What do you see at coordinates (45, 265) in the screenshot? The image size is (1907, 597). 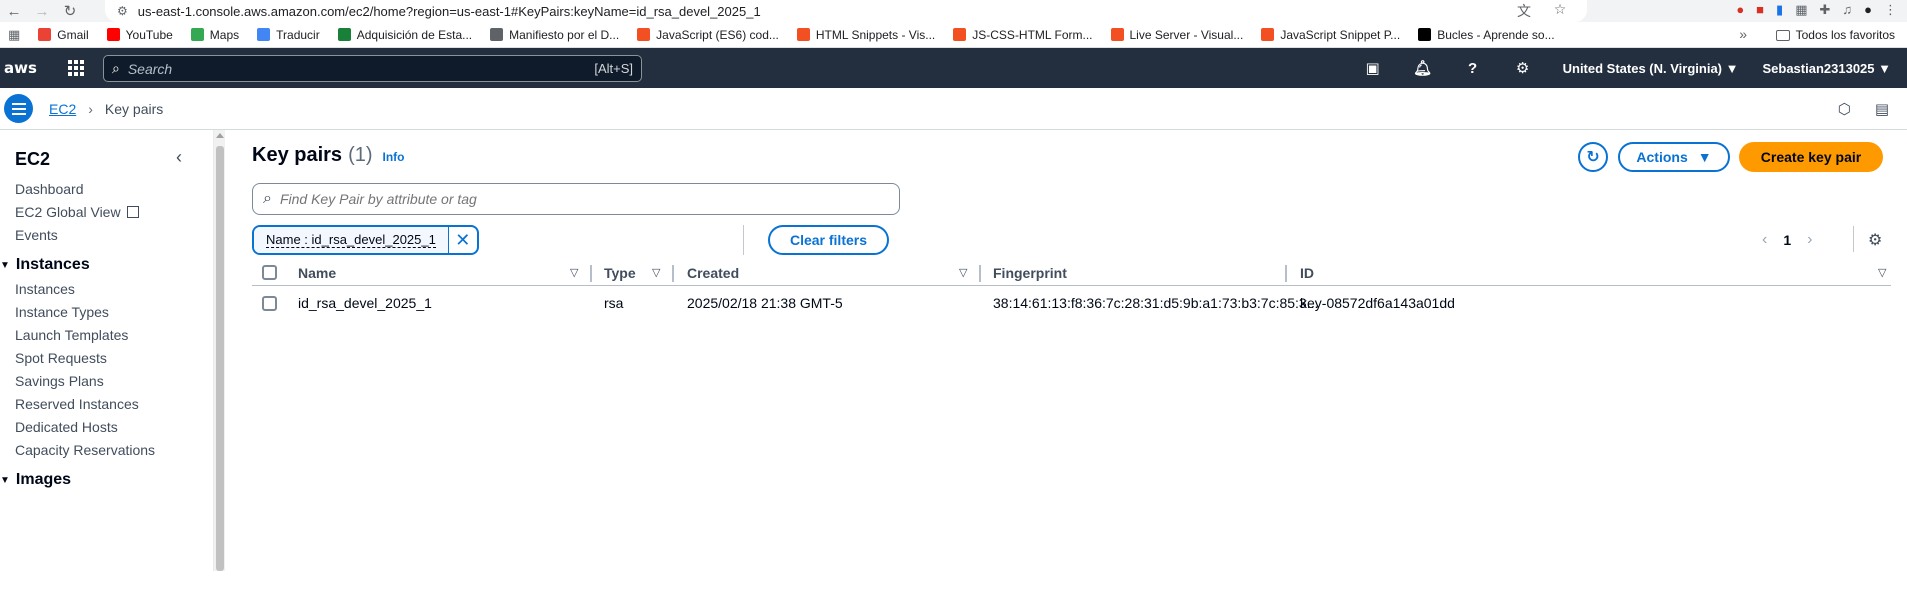 I see `sidebar-section: ▼ Instances` at bounding box center [45, 265].